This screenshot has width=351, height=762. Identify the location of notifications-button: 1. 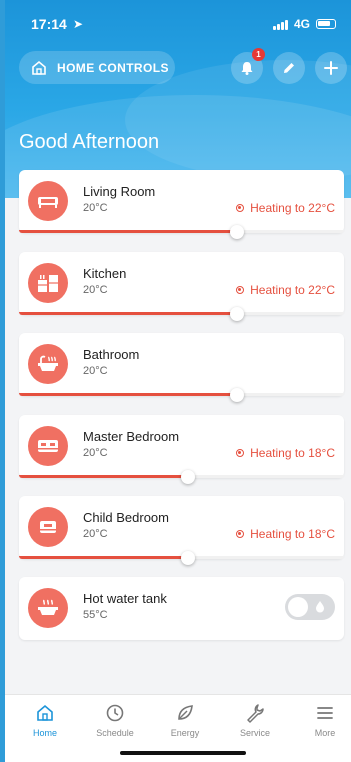
(248, 66).